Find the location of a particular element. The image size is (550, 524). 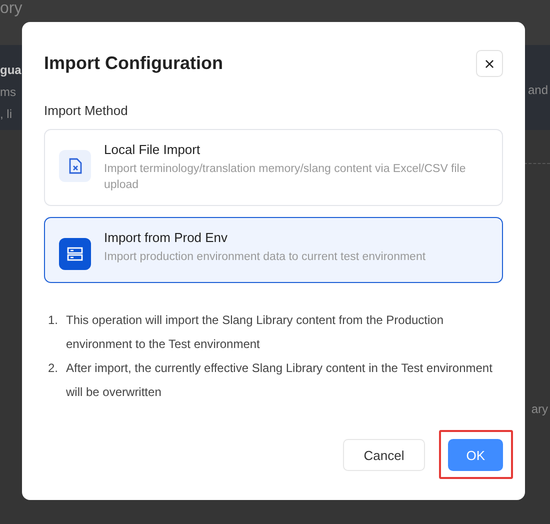

description-text: ary is located at coordinates (539, 409).